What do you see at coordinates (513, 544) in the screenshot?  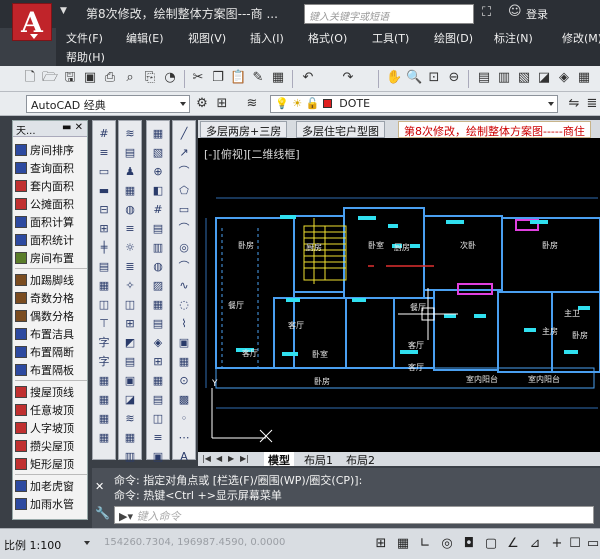 I see `dynamic-ucs-icon: ∠` at bounding box center [513, 544].